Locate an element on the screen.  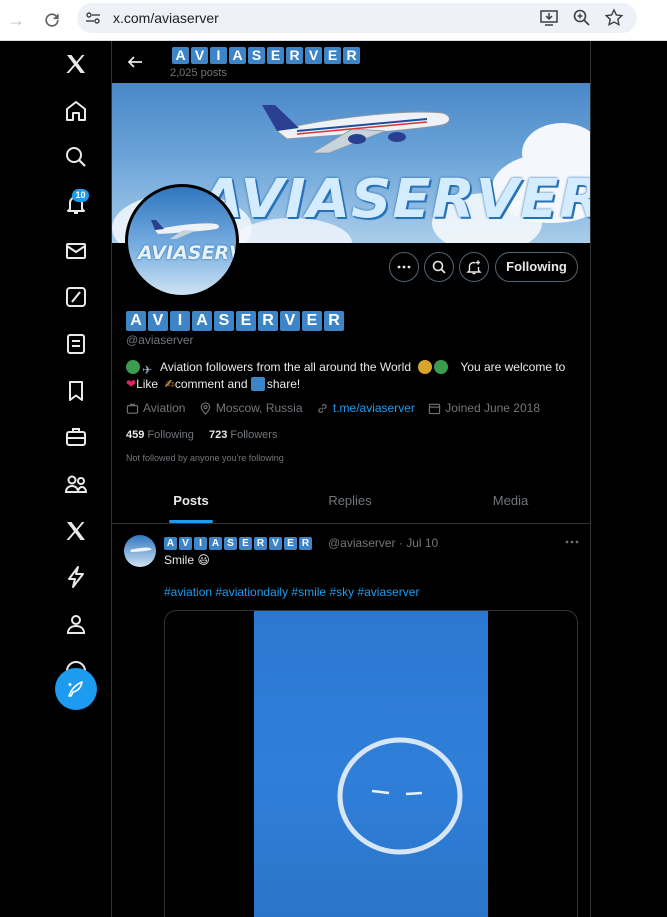
location-item: Moscow, Russia is located at coordinates (251, 408).